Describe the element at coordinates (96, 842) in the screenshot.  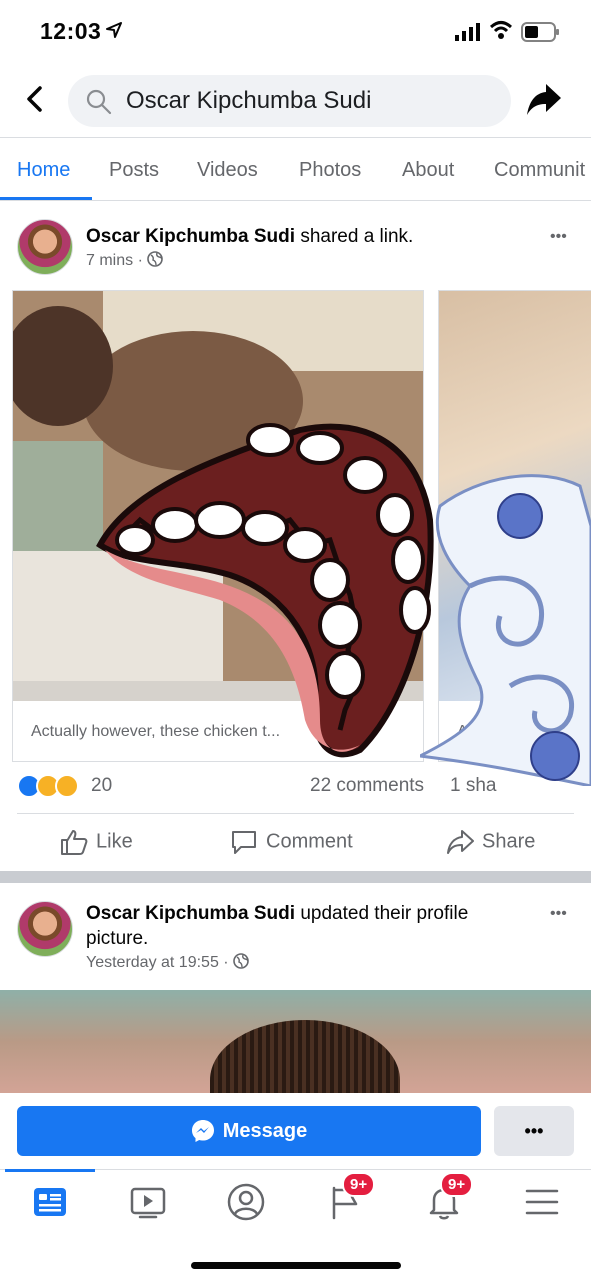
I see `like-button: Like` at that location.